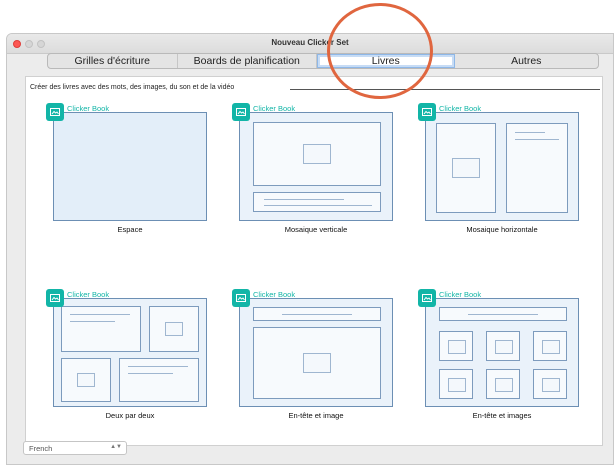  I want to click on template-label: En-tête et image, so click(316, 415).